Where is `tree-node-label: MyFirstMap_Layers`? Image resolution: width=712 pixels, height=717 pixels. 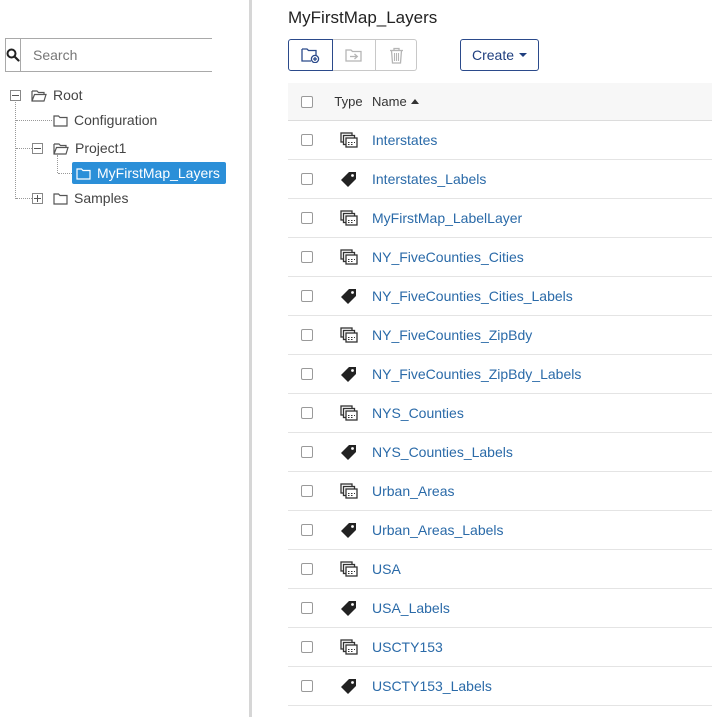
tree-node-label: MyFirstMap_Layers is located at coordinates (158, 173).